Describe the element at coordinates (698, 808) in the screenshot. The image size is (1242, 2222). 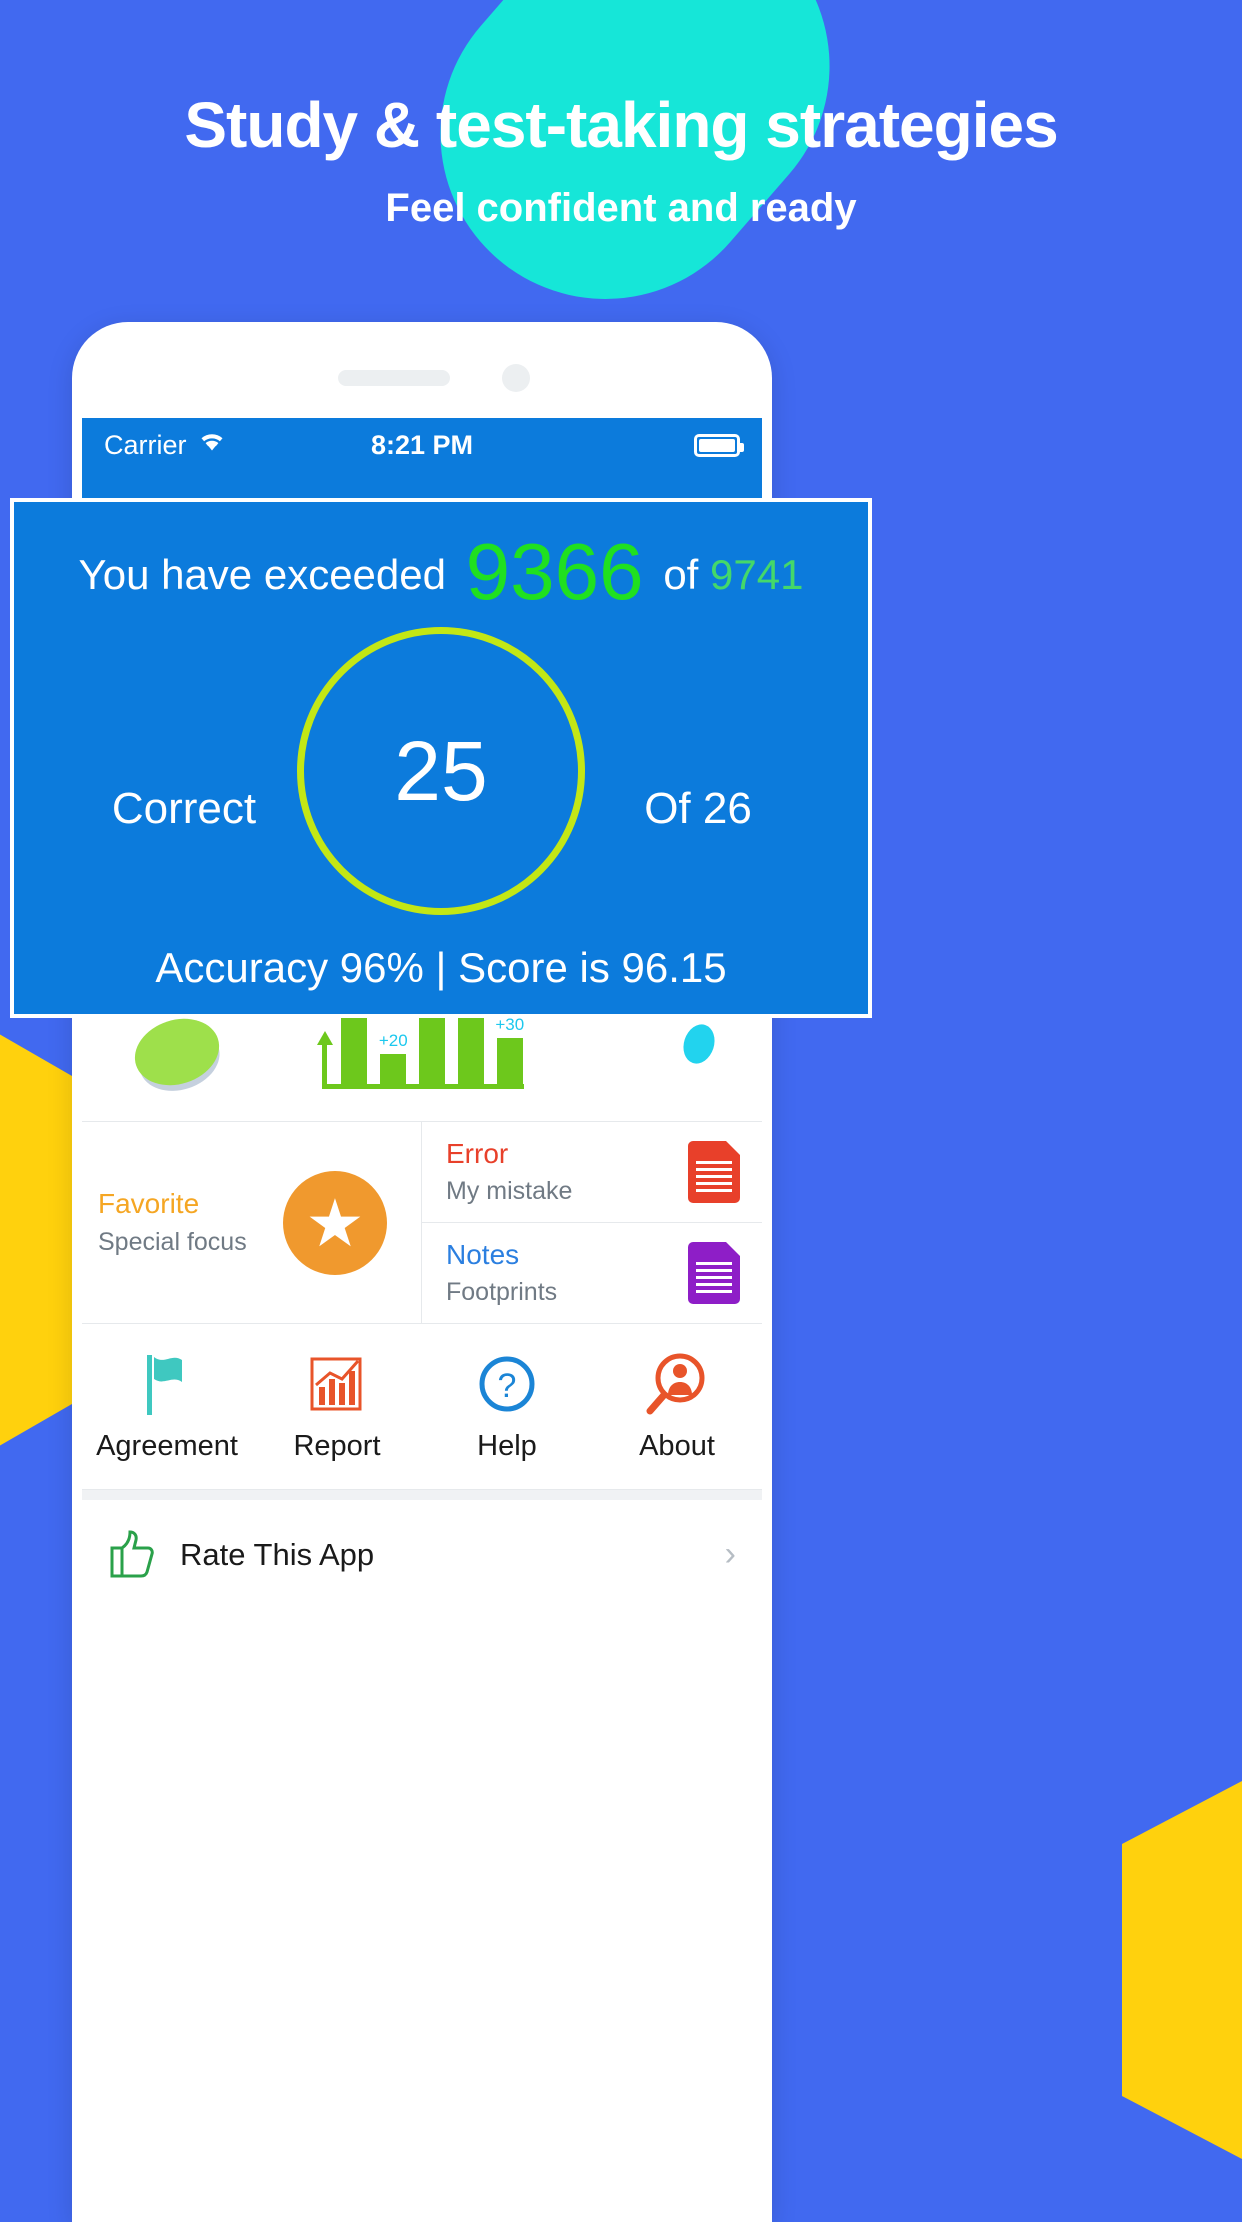
I see `overlay-right-label: Of 26` at that location.